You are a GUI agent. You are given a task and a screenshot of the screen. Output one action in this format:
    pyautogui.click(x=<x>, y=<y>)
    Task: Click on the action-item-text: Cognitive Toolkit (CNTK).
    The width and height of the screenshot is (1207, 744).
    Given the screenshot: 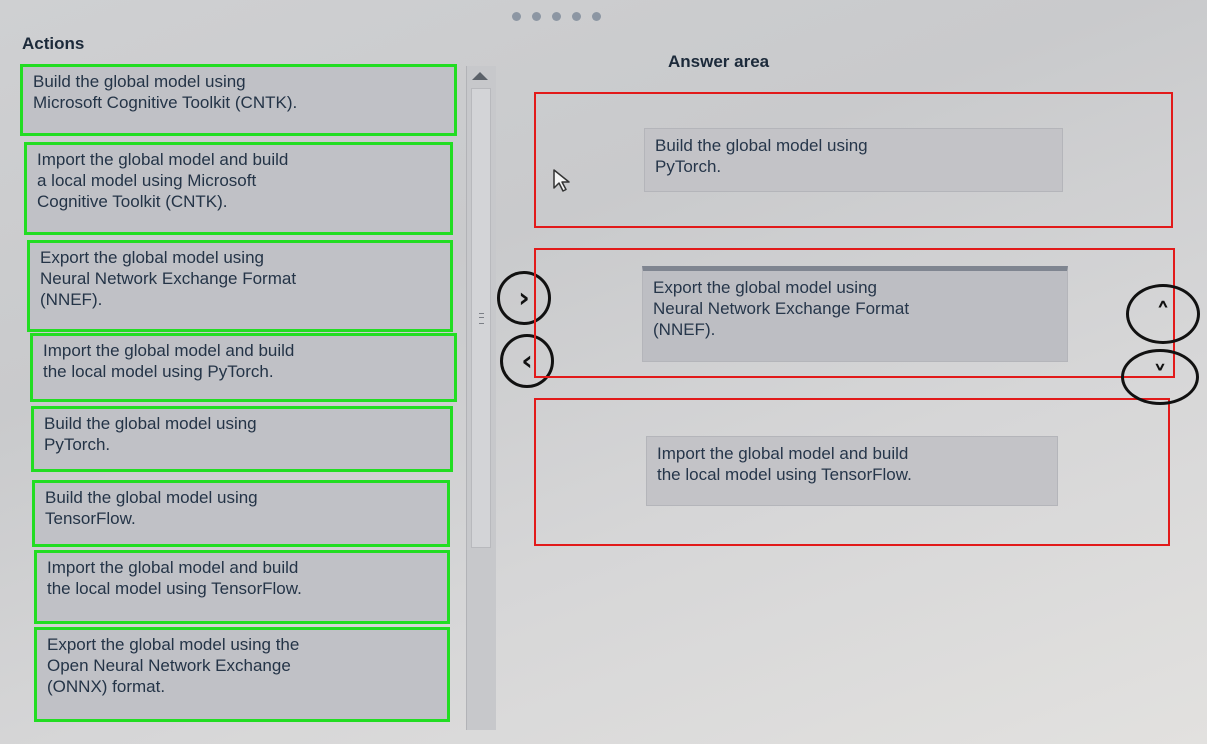 What is the action you would take?
    pyautogui.click(x=132, y=201)
    